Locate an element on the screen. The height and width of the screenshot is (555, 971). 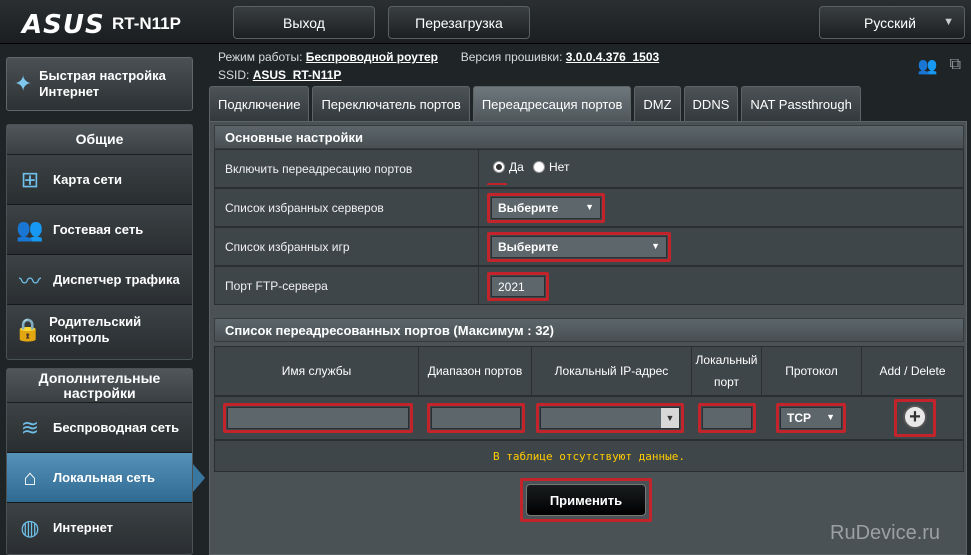
model-name: RT-N11P is located at coordinates (146, 23).